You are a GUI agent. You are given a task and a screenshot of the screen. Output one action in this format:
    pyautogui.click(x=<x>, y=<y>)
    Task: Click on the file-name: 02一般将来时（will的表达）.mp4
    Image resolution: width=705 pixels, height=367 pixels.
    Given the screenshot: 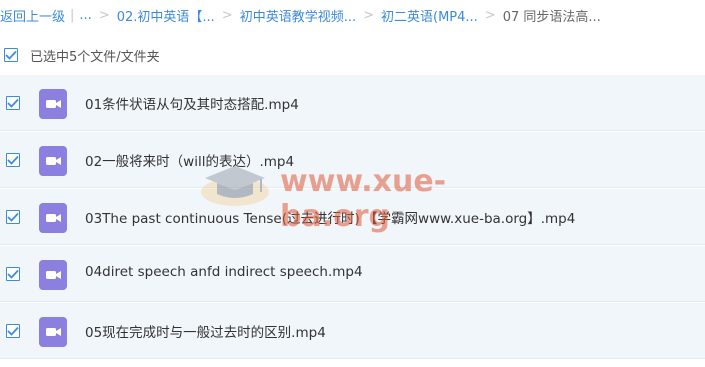 What is the action you would take?
    pyautogui.click(x=189, y=160)
    